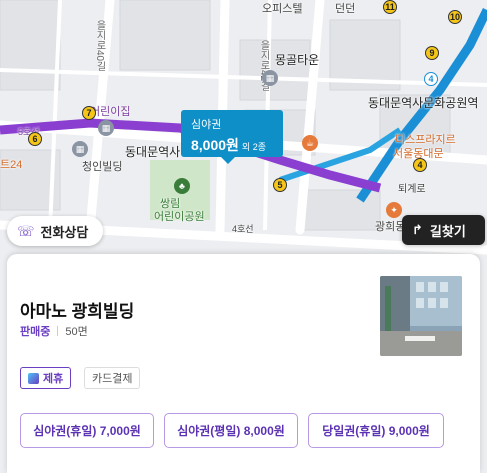  What do you see at coordinates (243, 229) in the screenshot?
I see `map-label-road4: 4호선` at bounding box center [243, 229].